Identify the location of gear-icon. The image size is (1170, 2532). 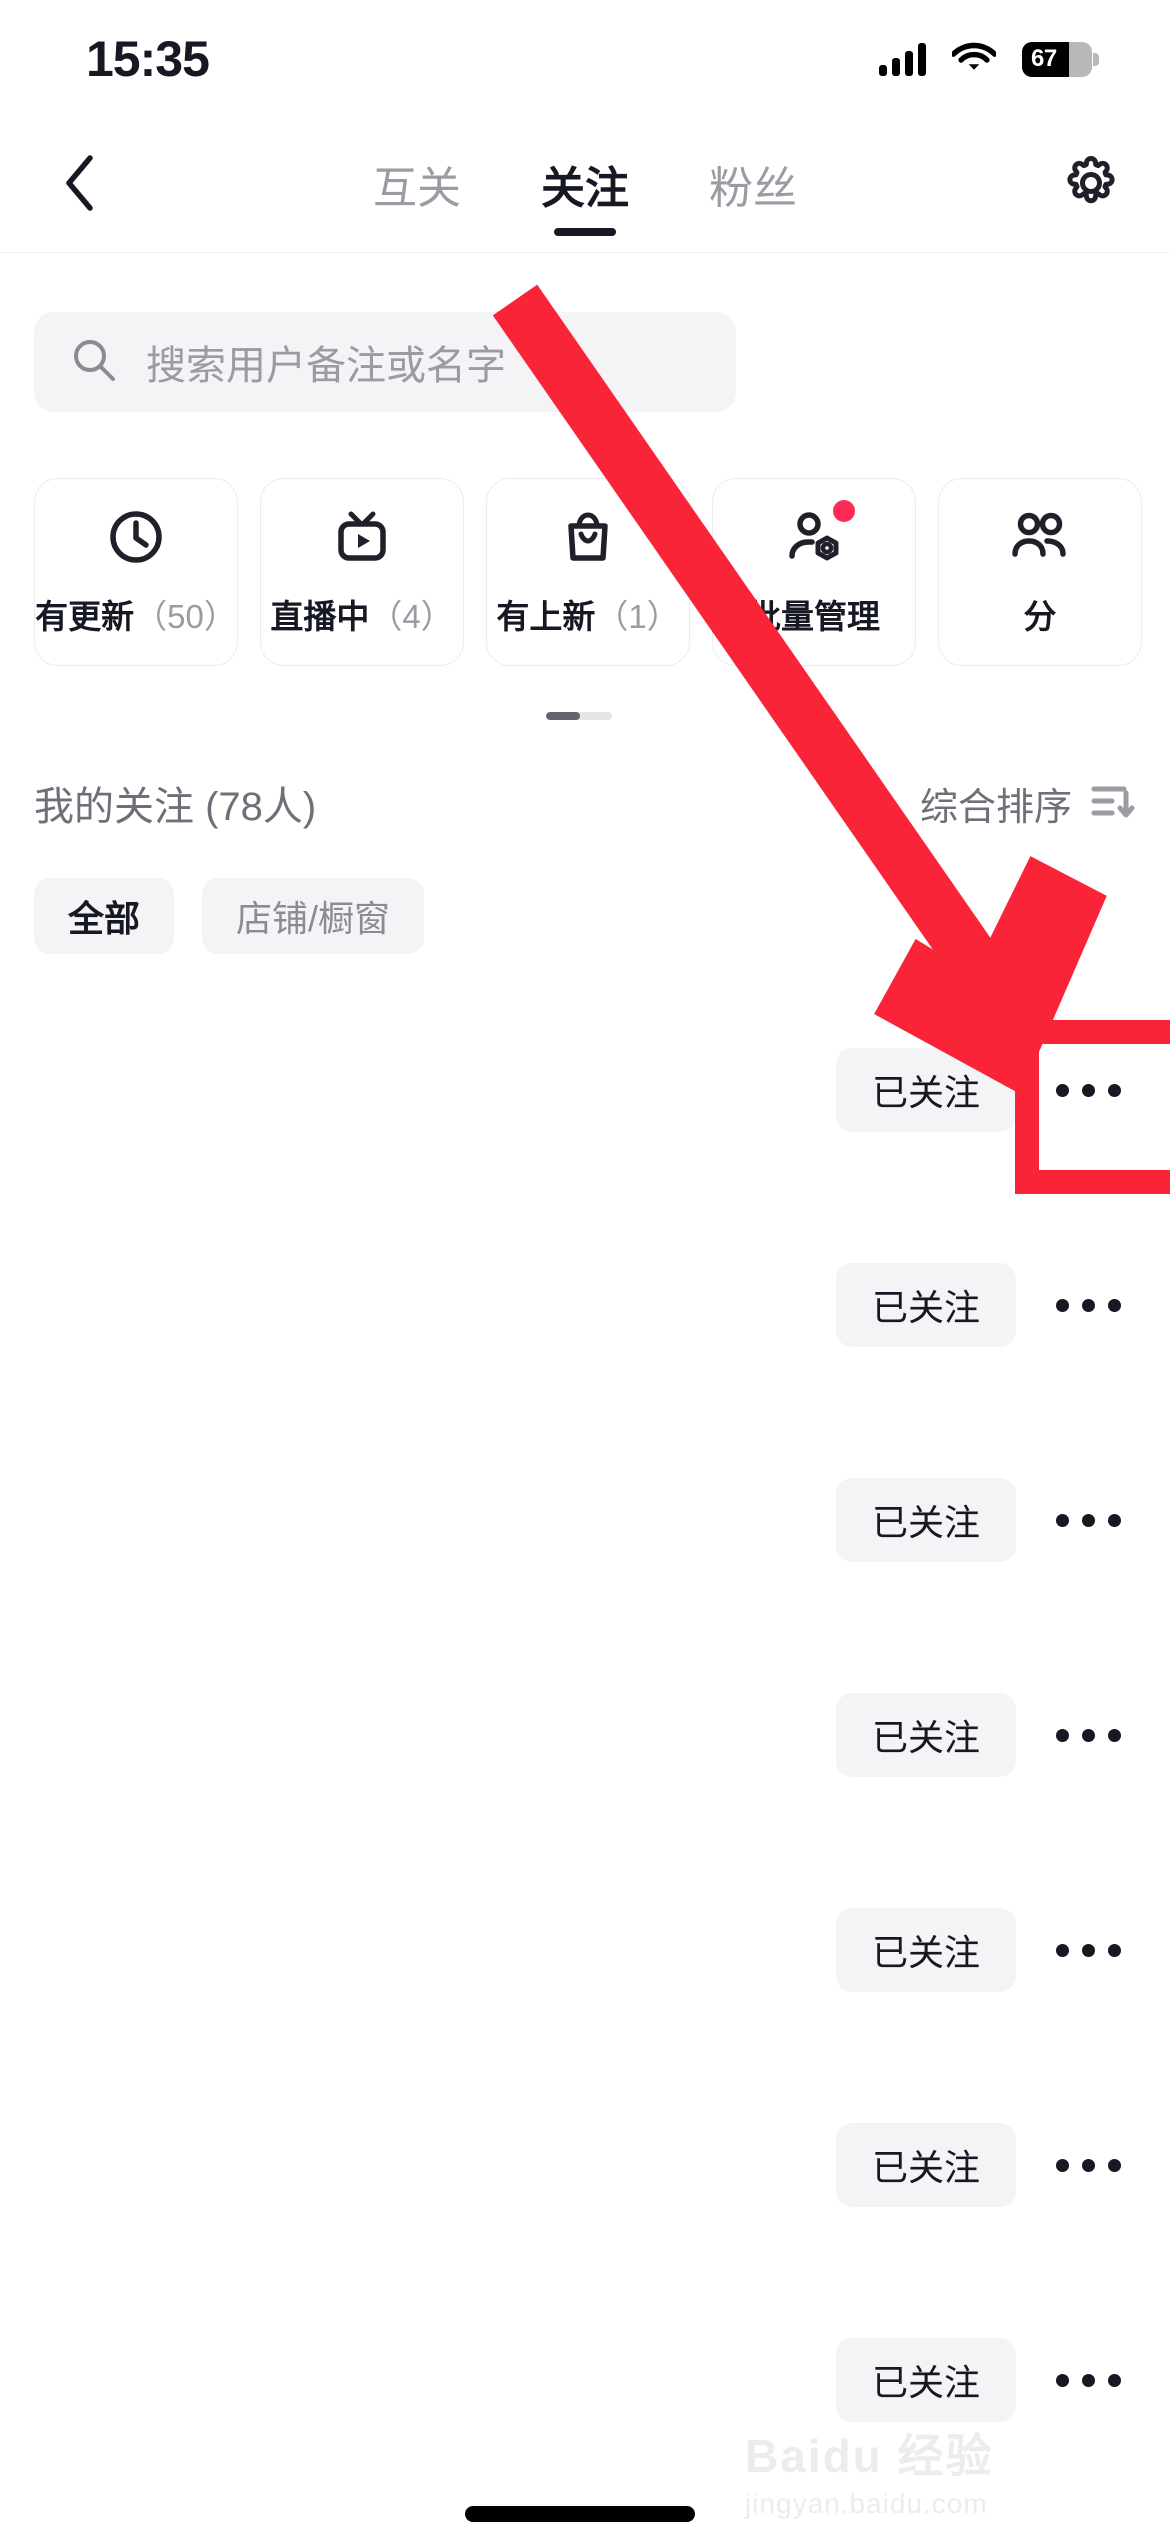
(1091, 185).